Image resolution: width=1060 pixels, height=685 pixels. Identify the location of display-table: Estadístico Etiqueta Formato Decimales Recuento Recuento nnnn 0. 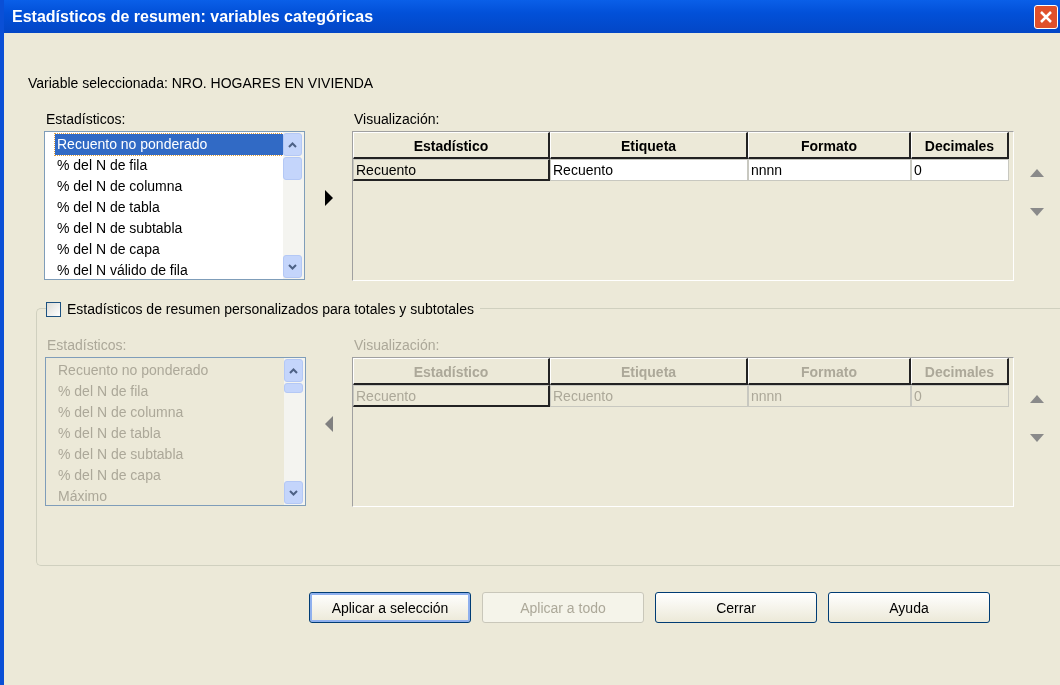
(683, 206).